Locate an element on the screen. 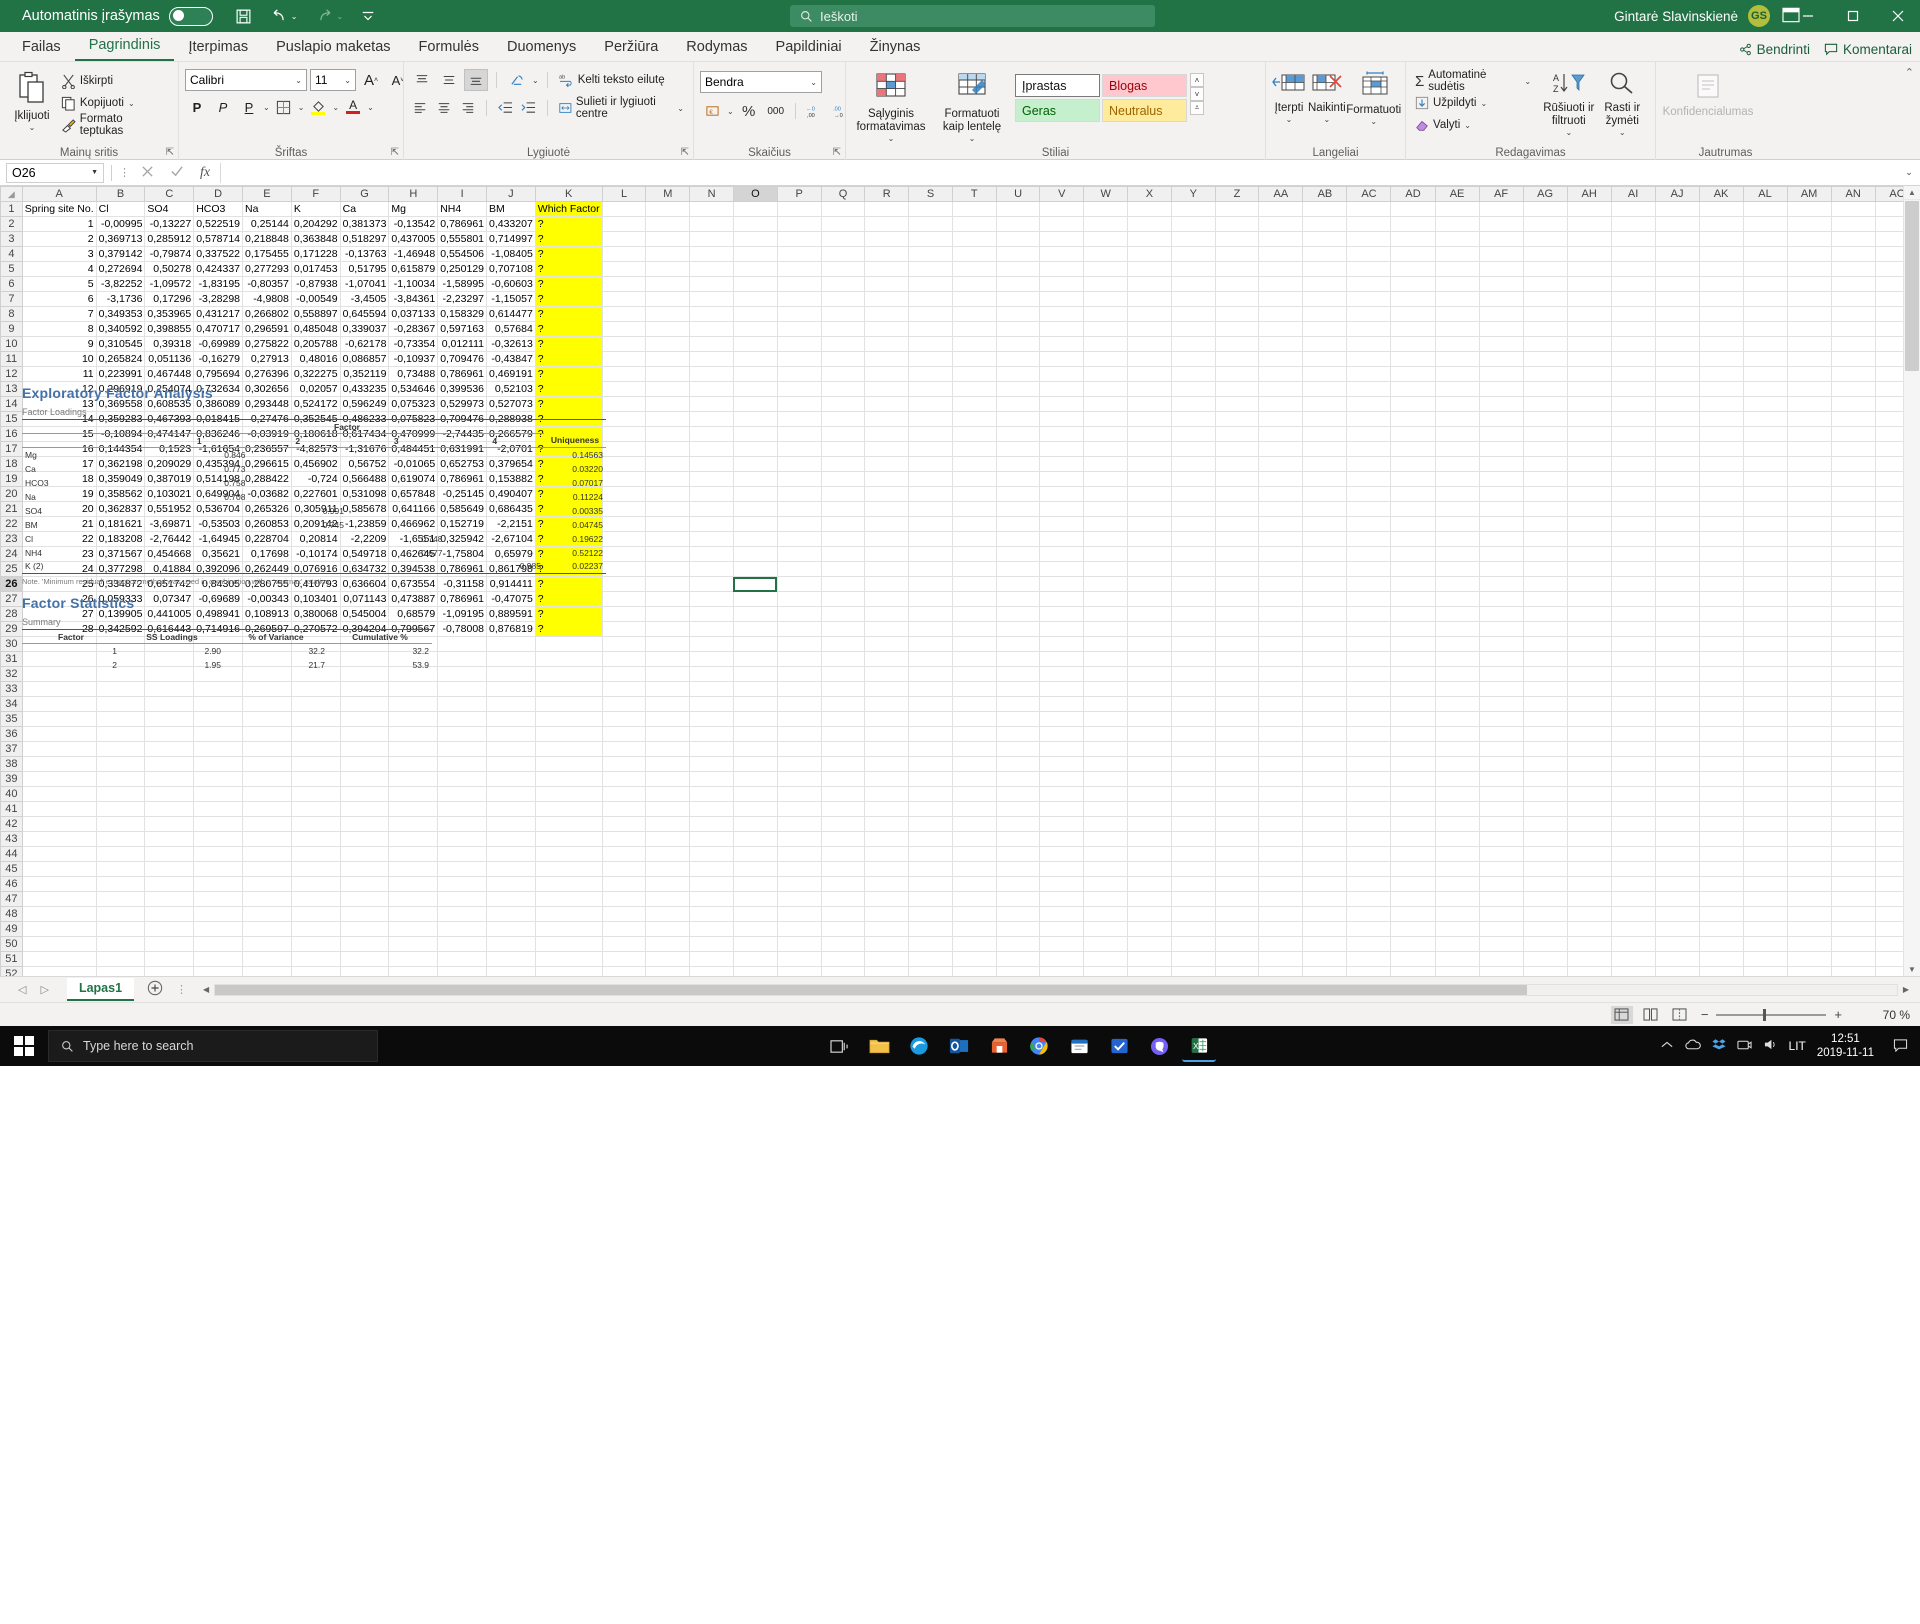 Image resolution: width=1920 pixels, height=1624 pixels. cell-P23 is located at coordinates (799, 539).